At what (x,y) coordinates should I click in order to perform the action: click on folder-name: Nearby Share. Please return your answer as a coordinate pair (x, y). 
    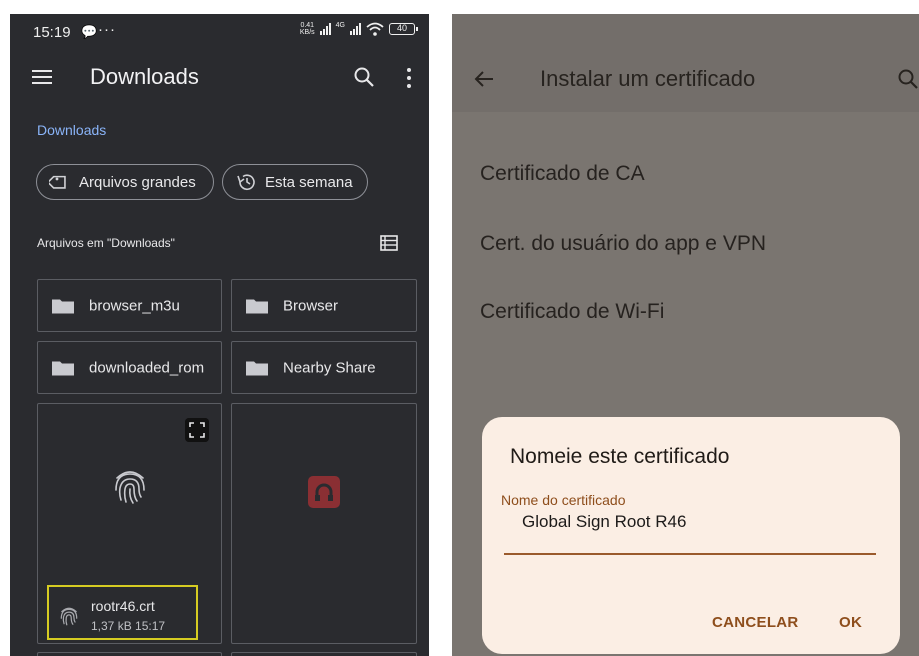
    Looking at the image, I should click on (329, 367).